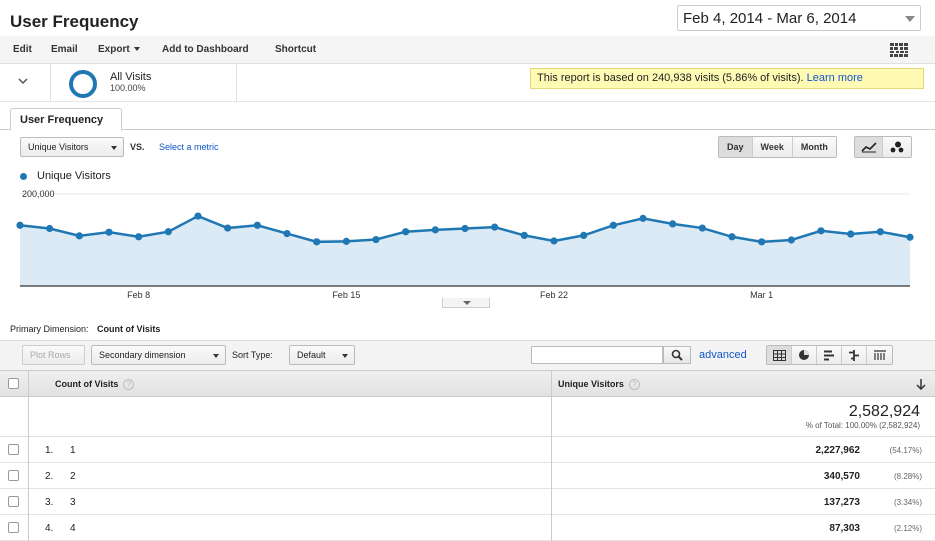 The width and height of the screenshot is (935, 541). What do you see at coordinates (205, 49) in the screenshot?
I see `add-to-dashboard-button: Add to Dashboard` at bounding box center [205, 49].